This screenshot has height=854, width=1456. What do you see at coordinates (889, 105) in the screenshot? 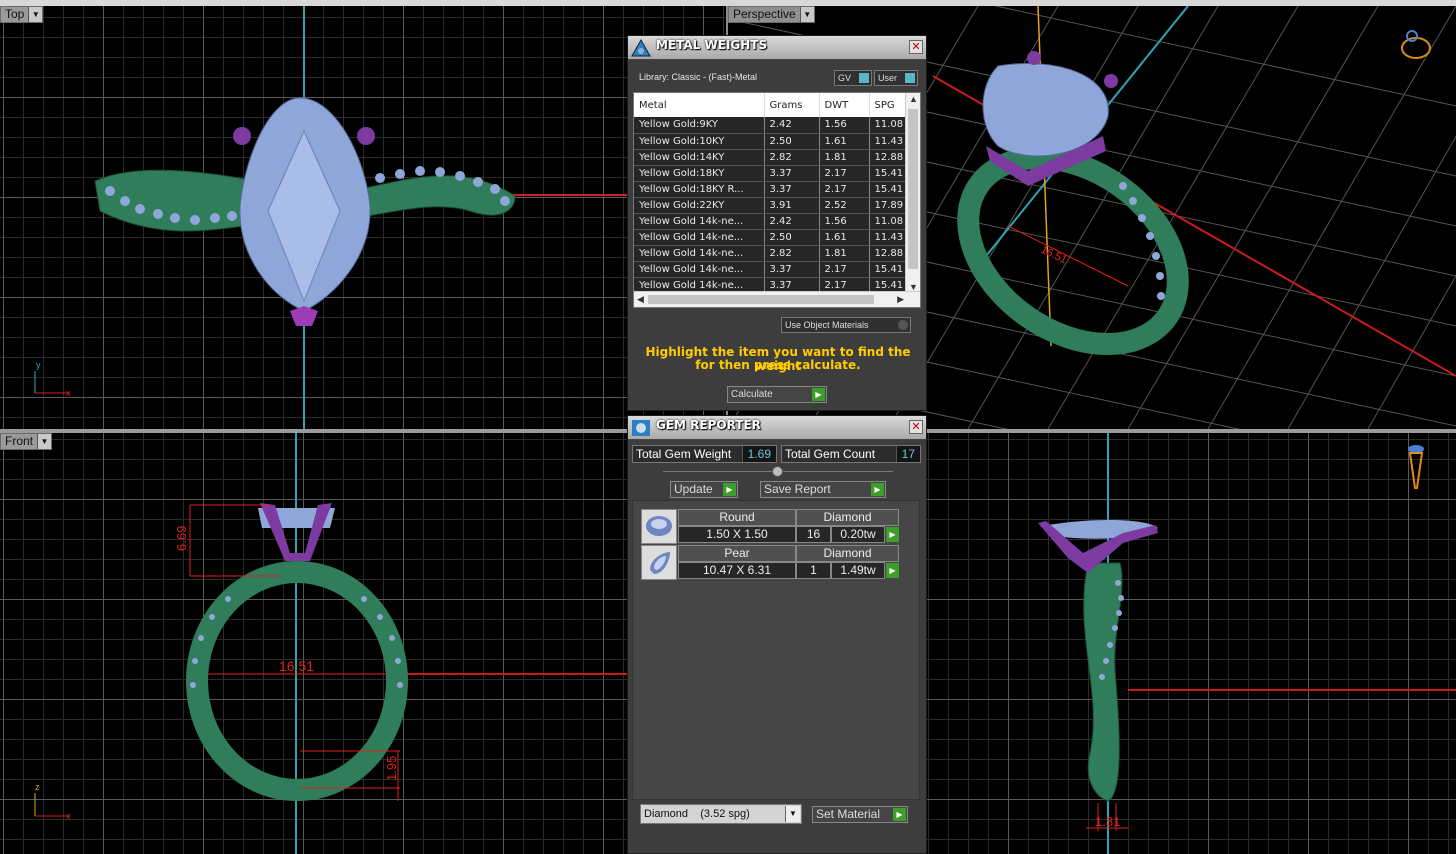
I see `column-header: SPG` at bounding box center [889, 105].